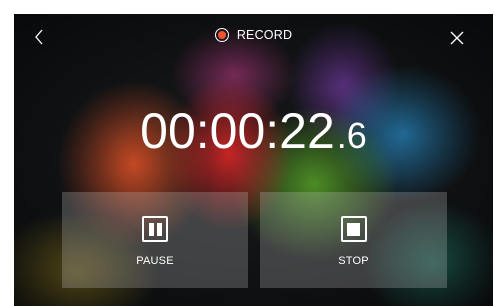 The image size is (499, 306). What do you see at coordinates (237, 131) in the screenshot?
I see `timer-main: 00:00:22` at bounding box center [237, 131].